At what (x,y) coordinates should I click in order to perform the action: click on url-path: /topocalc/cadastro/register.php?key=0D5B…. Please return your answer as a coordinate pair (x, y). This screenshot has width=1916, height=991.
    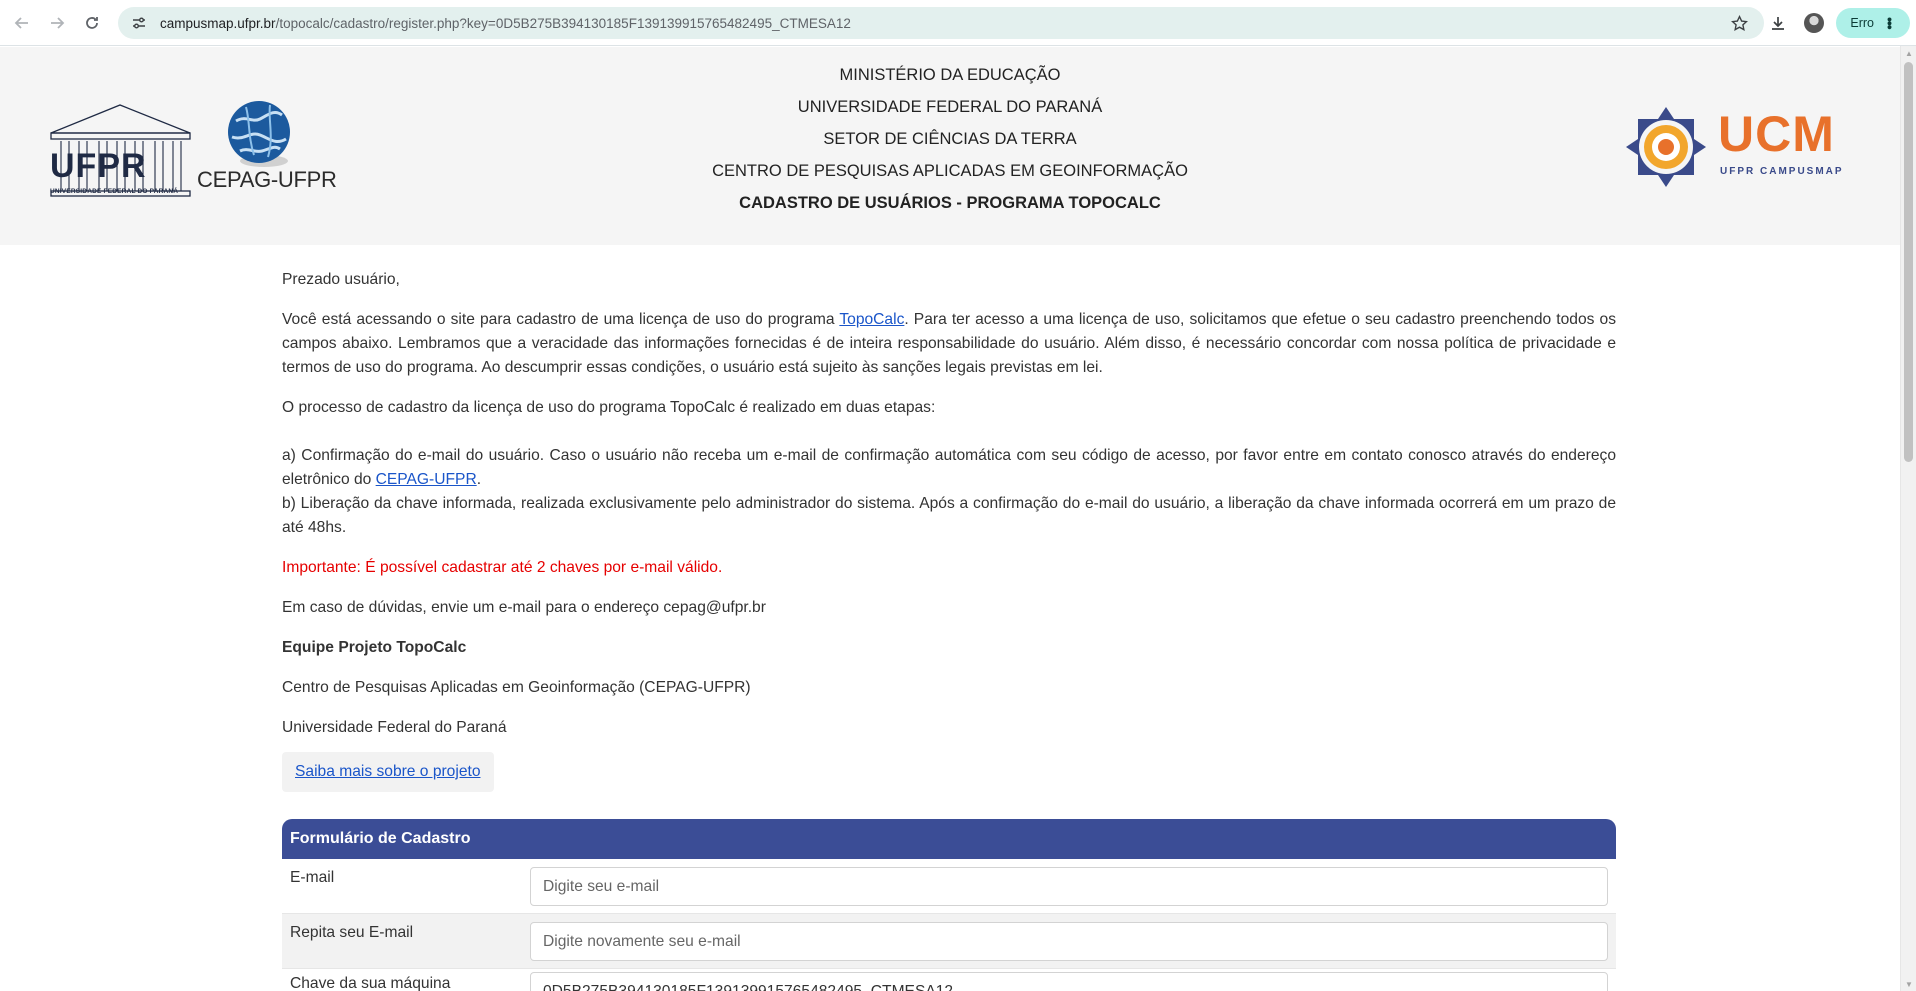
    Looking at the image, I should click on (563, 23).